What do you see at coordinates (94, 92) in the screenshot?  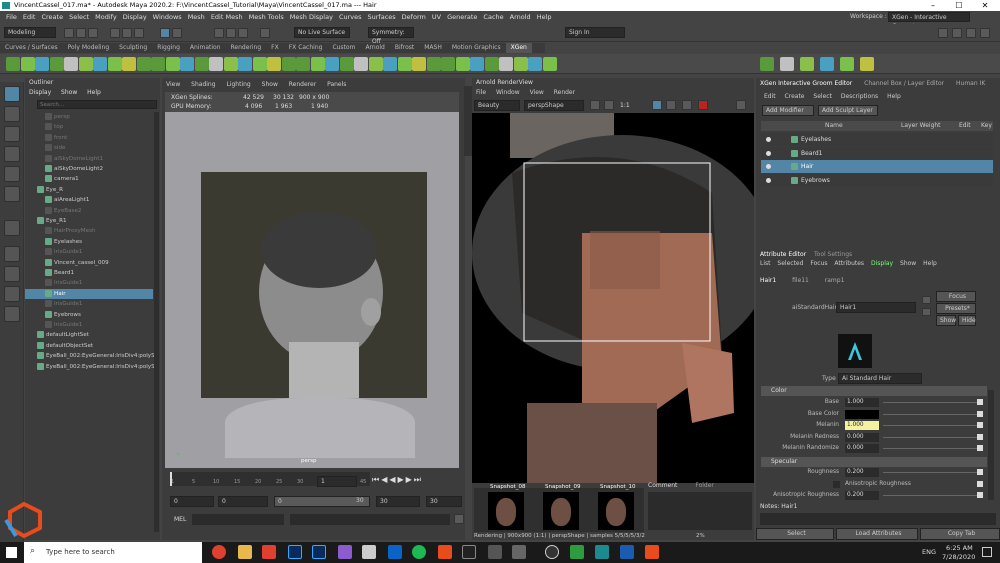 I see `outliner-menu-help: Help` at bounding box center [94, 92].